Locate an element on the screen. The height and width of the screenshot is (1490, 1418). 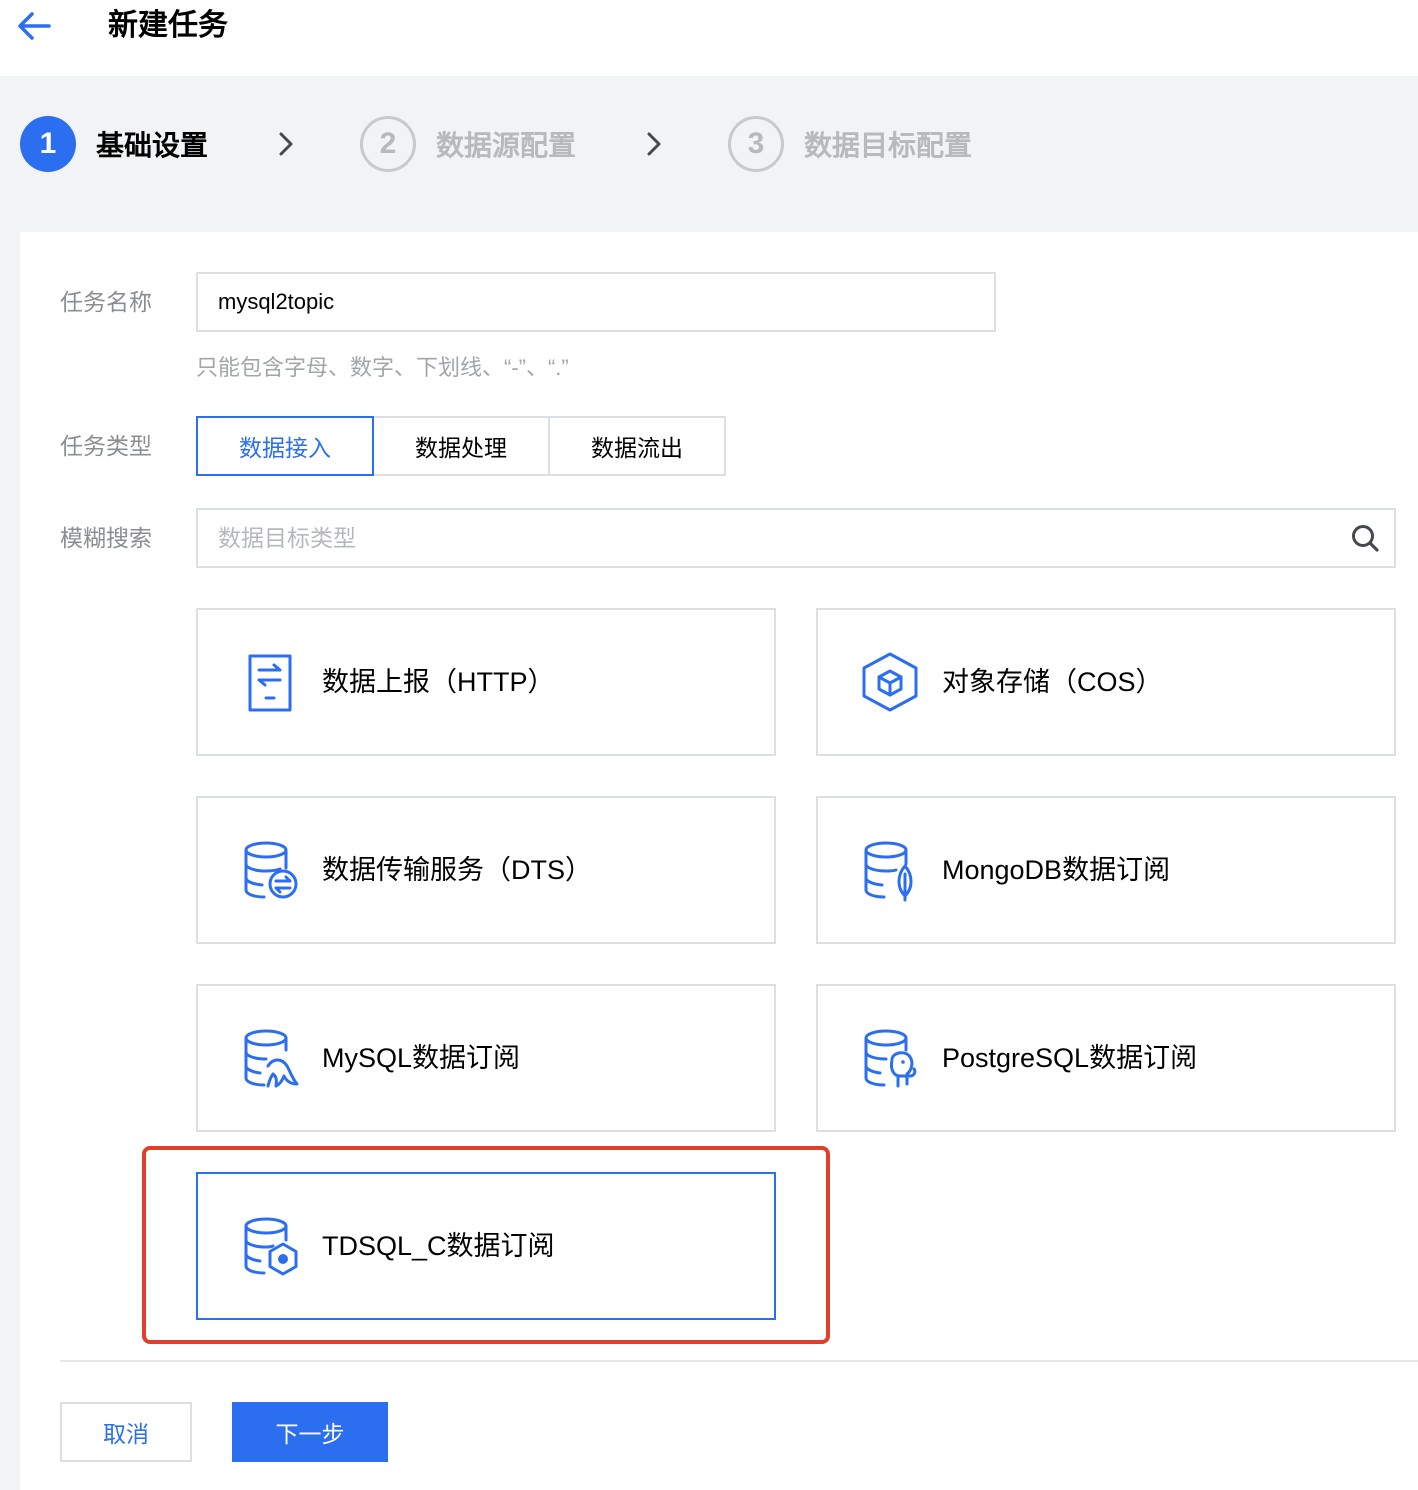
step-target-config: 3 数据目标配置 is located at coordinates (850, 144).